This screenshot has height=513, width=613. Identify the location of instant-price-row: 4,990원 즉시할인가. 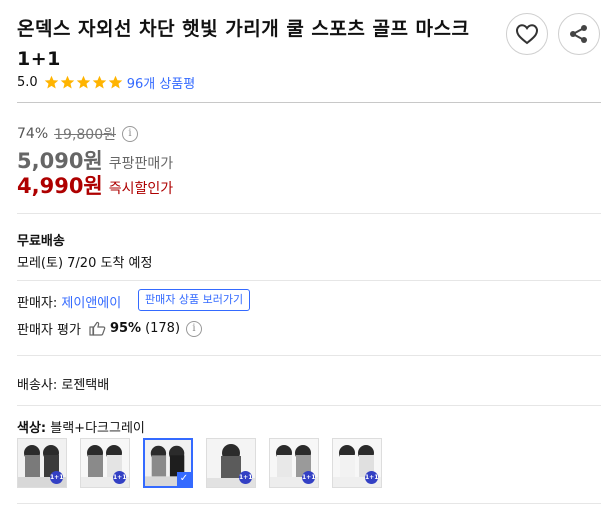
(95, 185).